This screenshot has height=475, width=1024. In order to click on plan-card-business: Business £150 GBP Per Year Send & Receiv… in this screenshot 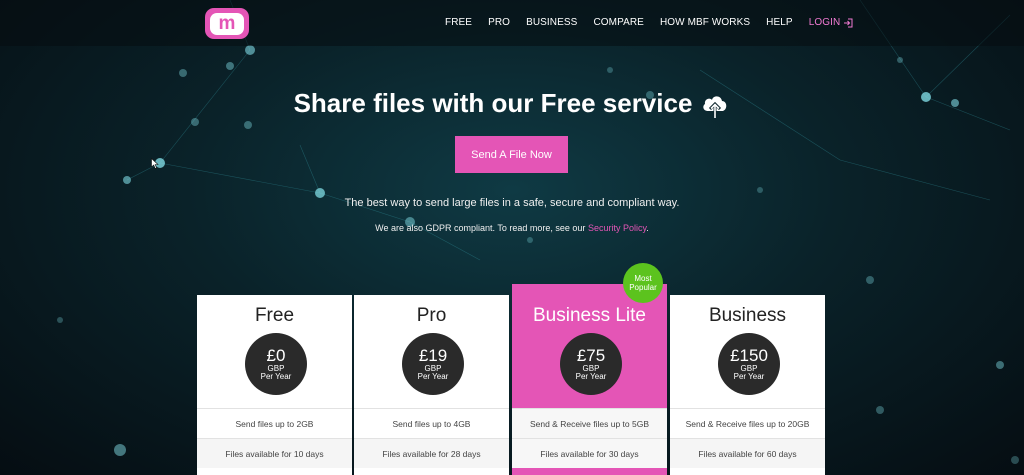, I will do `click(747, 385)`.